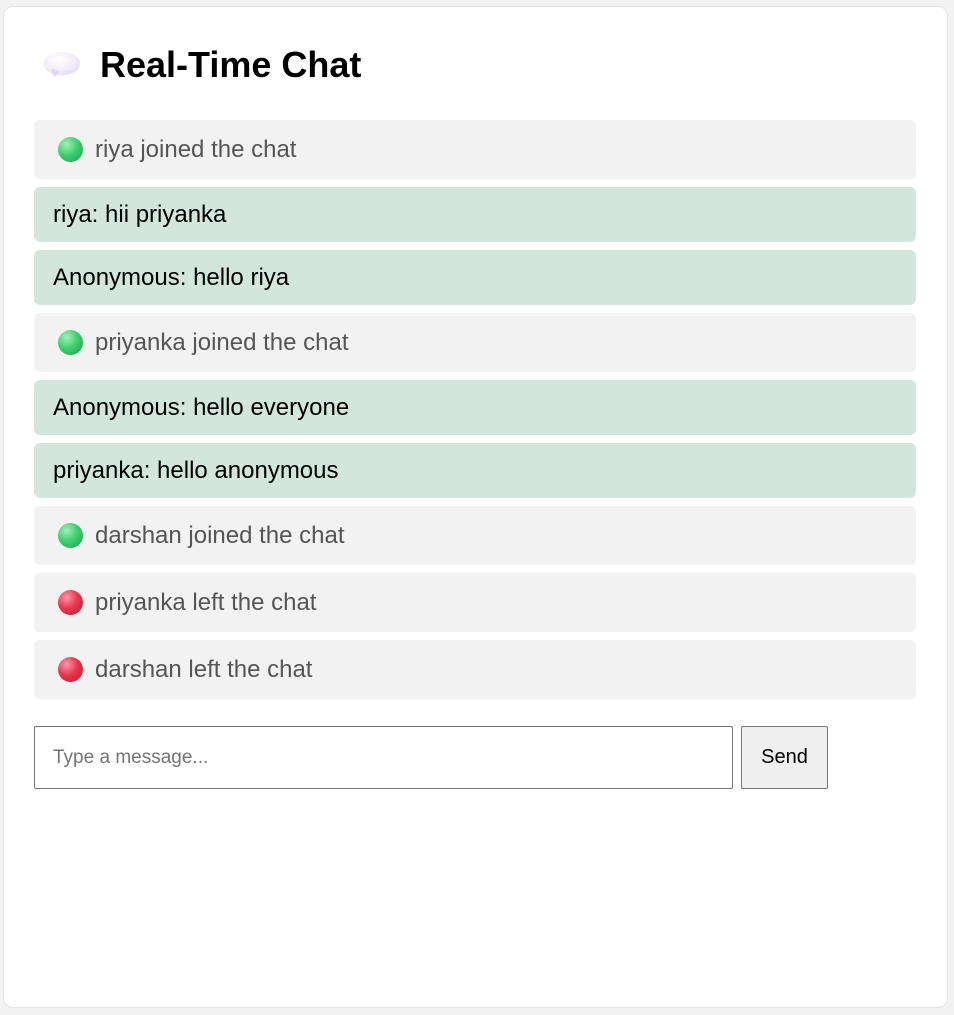 The height and width of the screenshot is (1015, 954). Describe the element at coordinates (475, 149) in the screenshot. I see `system-message: riya joined the chat` at that location.